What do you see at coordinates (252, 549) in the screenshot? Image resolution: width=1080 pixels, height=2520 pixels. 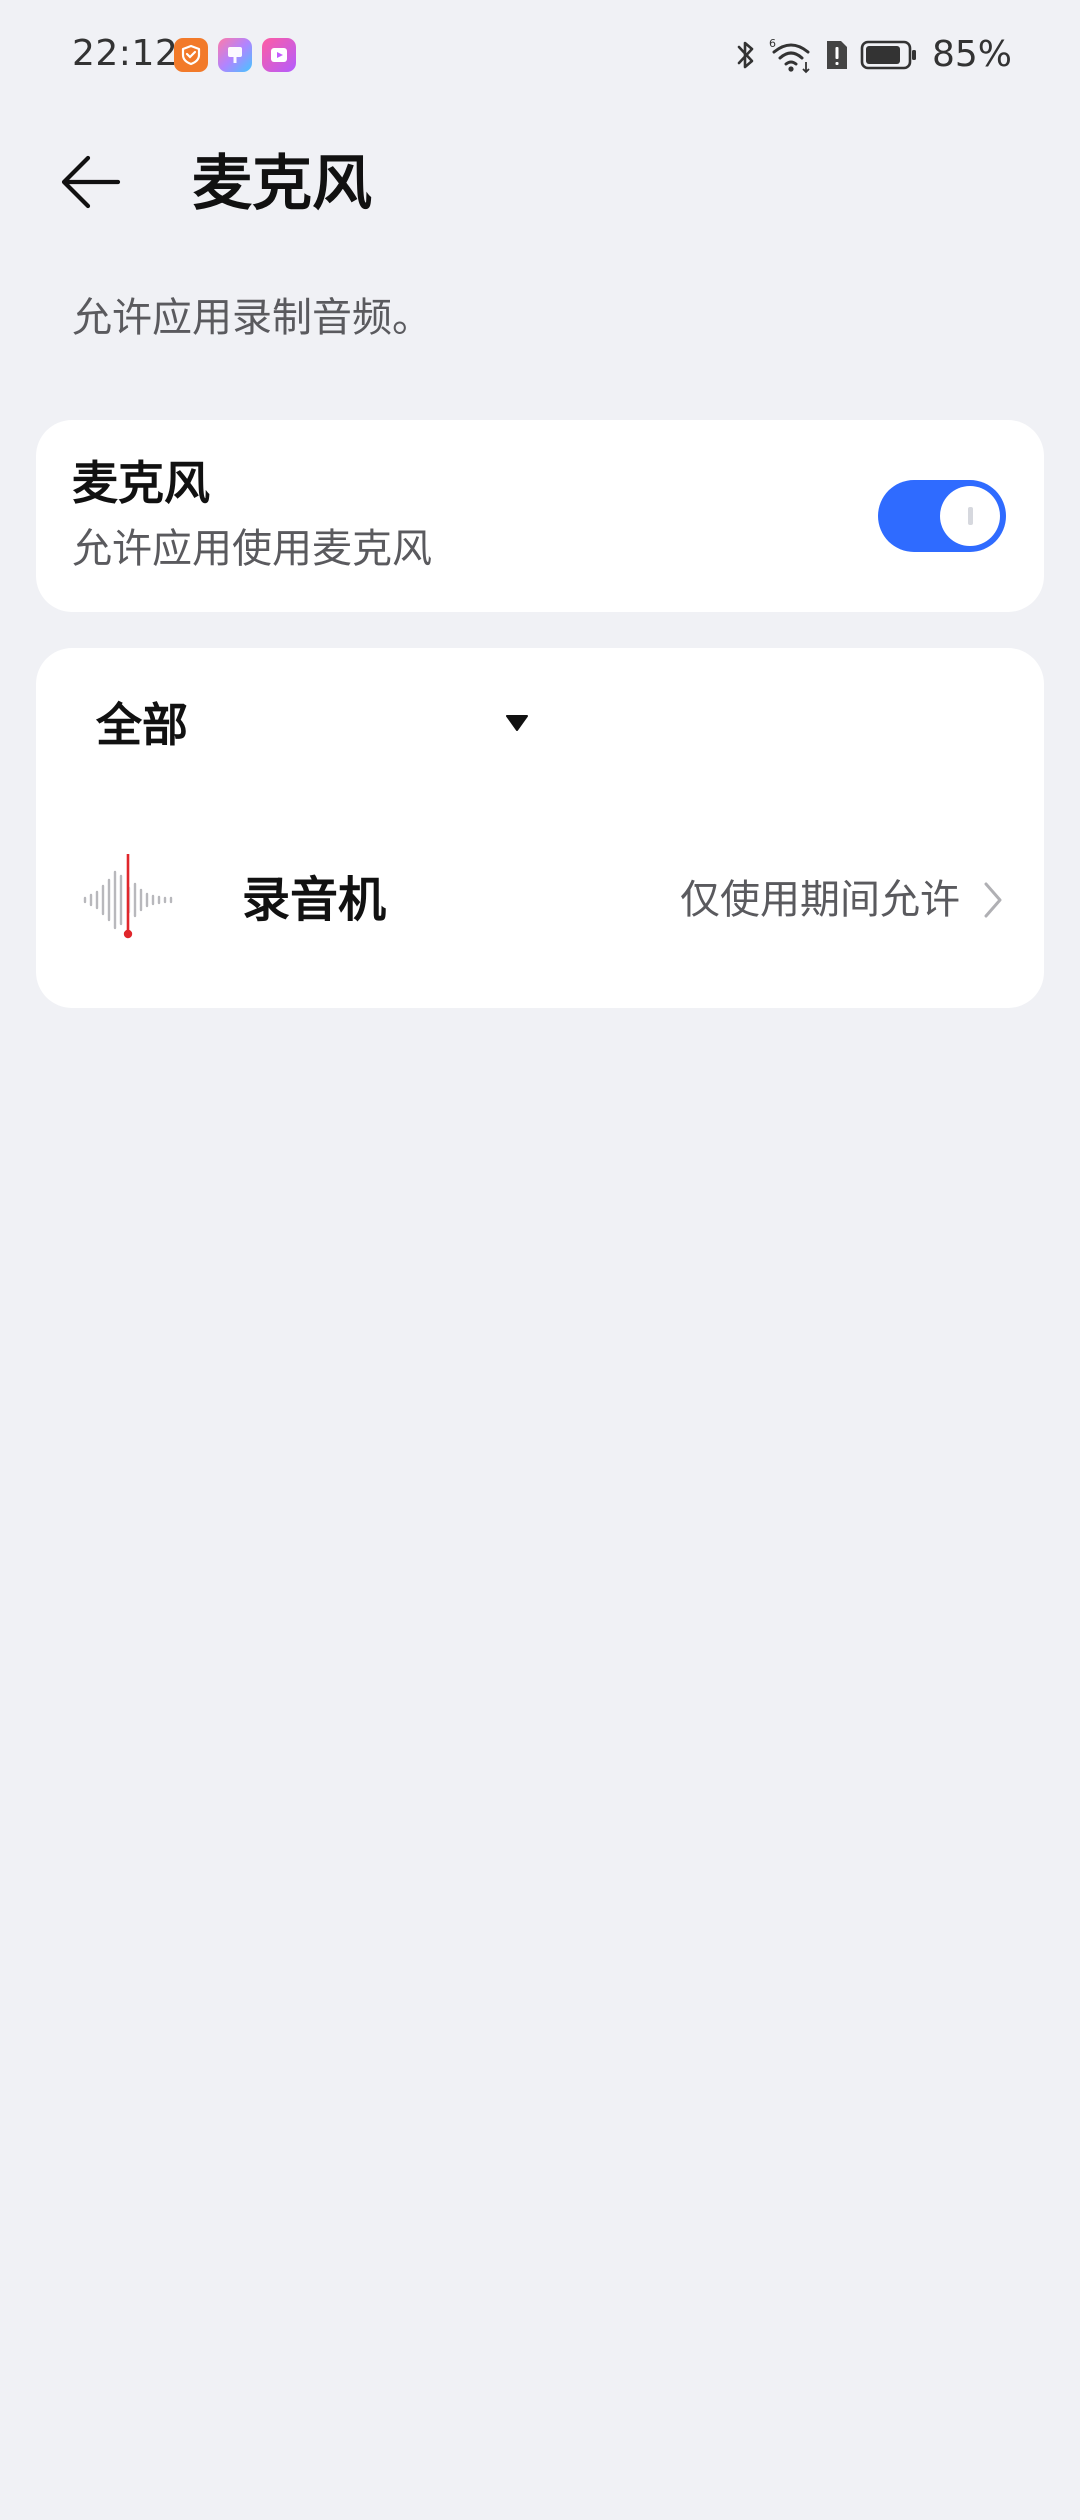 I see `microphone-setting-subtitle: 允许应用使用麦克风` at bounding box center [252, 549].